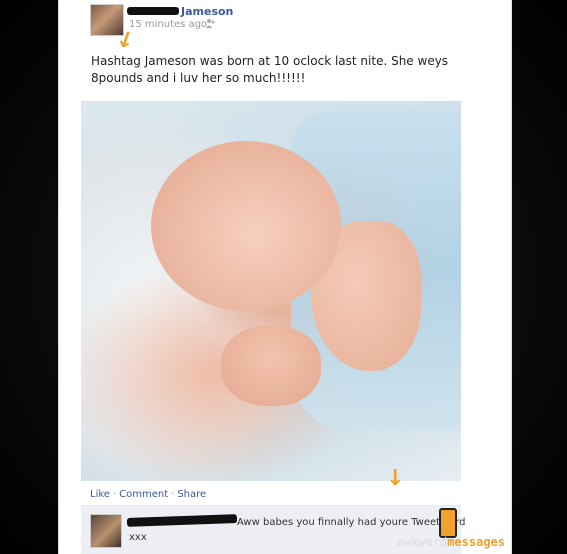 The height and width of the screenshot is (554, 567). What do you see at coordinates (210, 23) in the screenshot?
I see `friends-icon` at bounding box center [210, 23].